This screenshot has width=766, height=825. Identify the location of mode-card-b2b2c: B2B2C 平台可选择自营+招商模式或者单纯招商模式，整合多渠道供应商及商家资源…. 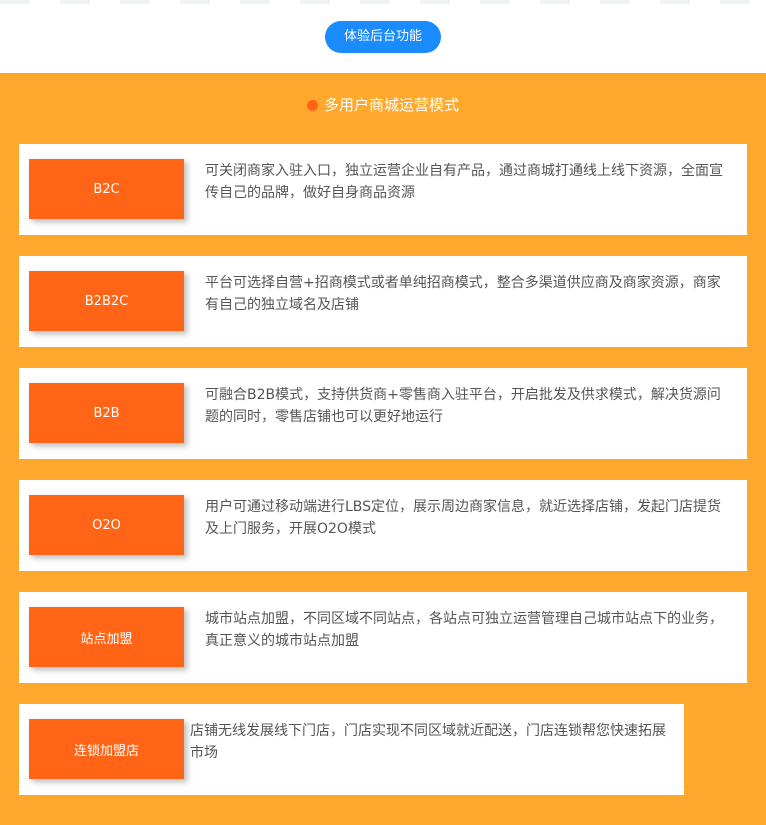
(383, 301).